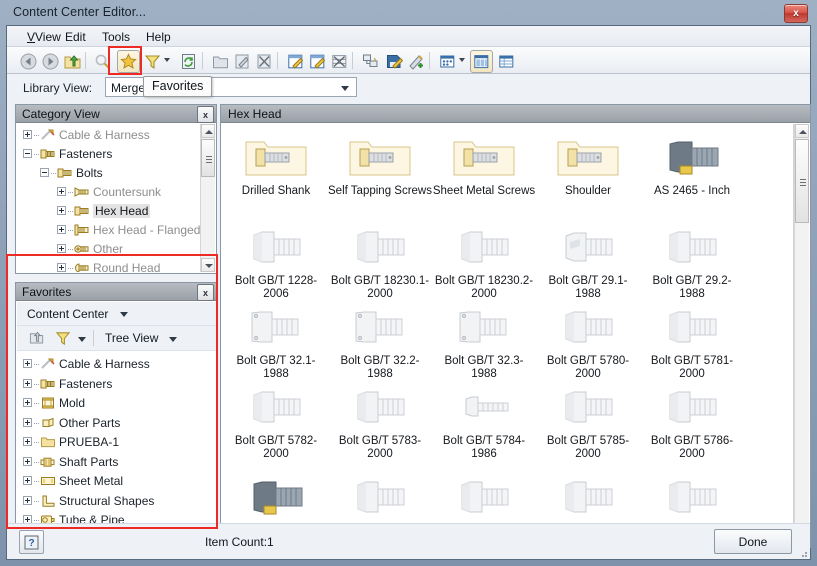 This screenshot has width=817, height=566. Describe the element at coordinates (753, 541) in the screenshot. I see `done-button: Done` at that location.